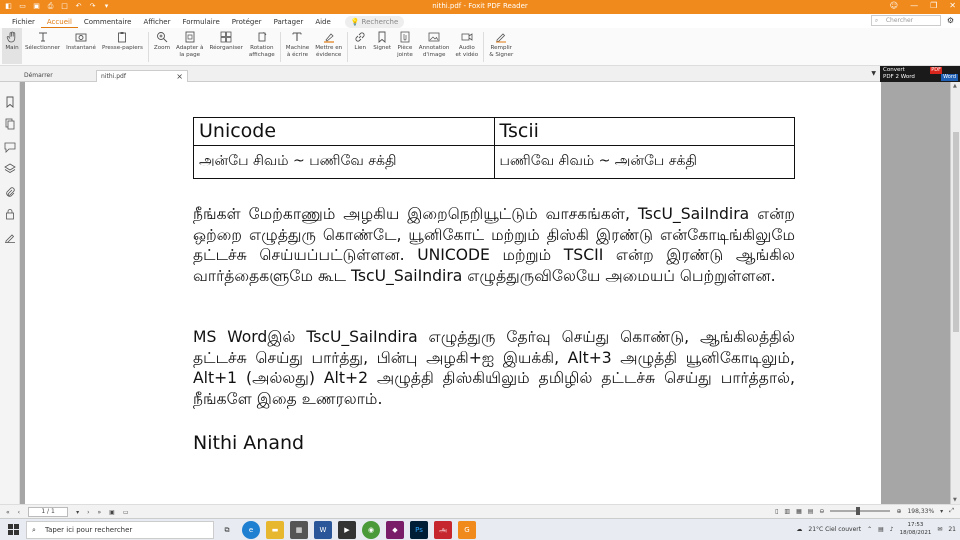 The width and height of the screenshot is (960, 540). Describe the element at coordinates (88, 512) in the screenshot. I see `next-page-icon: ›` at that location.